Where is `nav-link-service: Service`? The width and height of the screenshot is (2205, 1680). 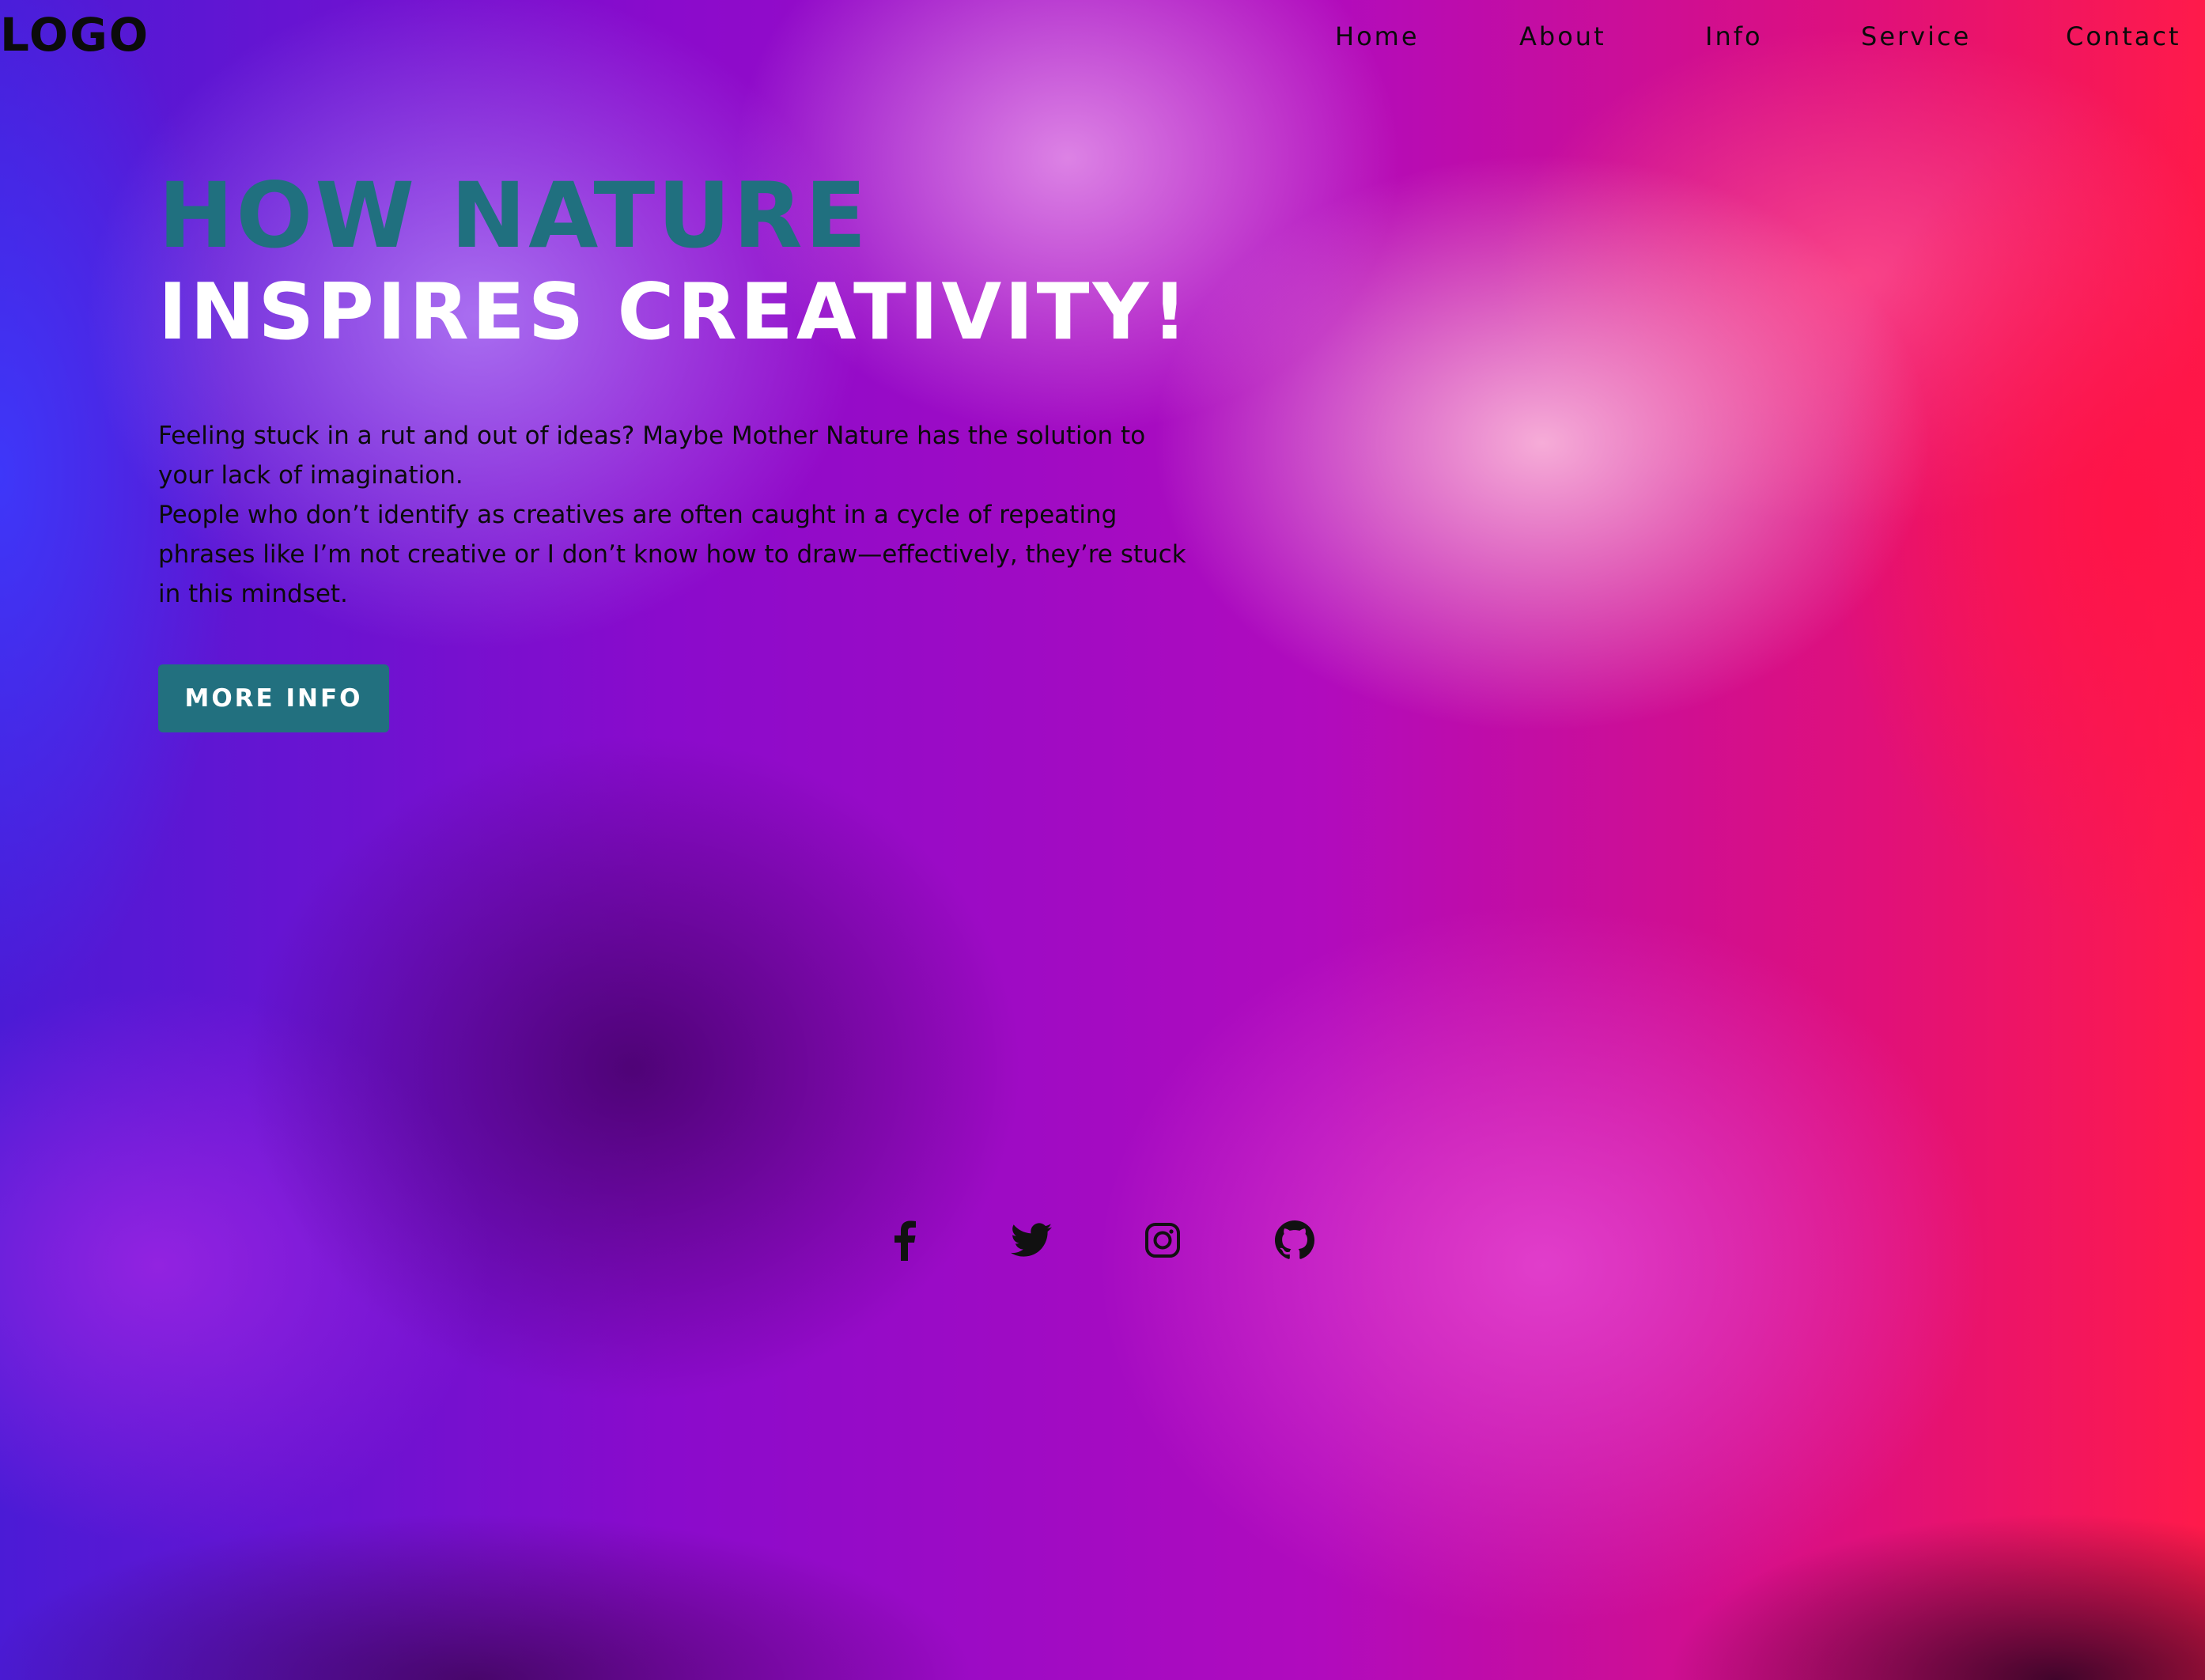 nav-link-service: Service is located at coordinates (1916, 36).